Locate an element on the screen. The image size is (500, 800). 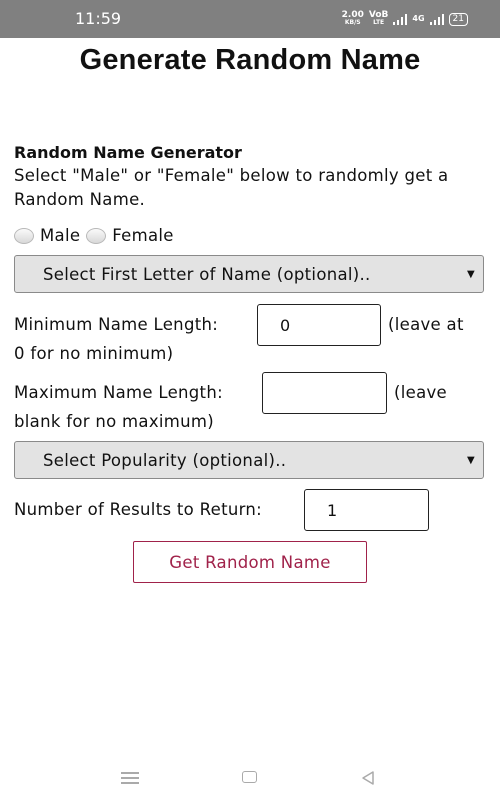
status-time: 11:59 is located at coordinates (98, 18).